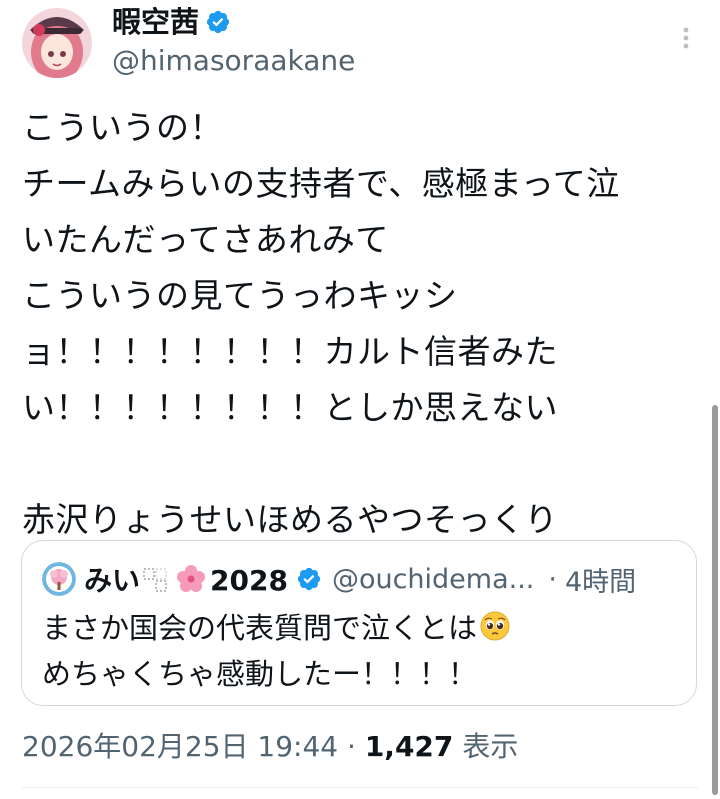  Describe the element at coordinates (495, 626) in the screenshot. I see `pleading-face-emoji-icon` at that location.